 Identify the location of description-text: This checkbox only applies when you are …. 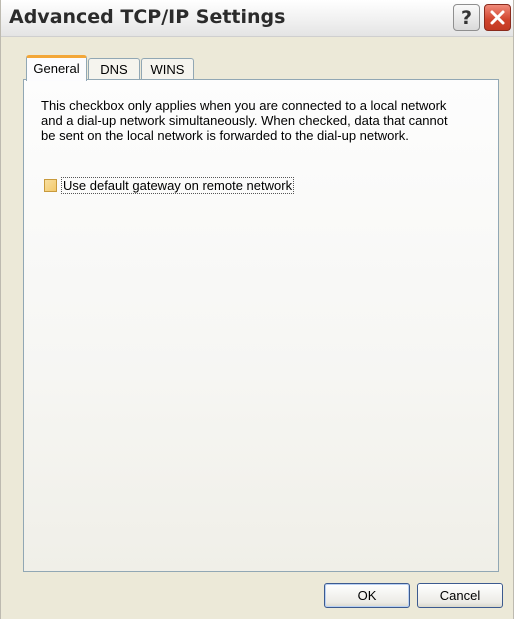
(244, 120).